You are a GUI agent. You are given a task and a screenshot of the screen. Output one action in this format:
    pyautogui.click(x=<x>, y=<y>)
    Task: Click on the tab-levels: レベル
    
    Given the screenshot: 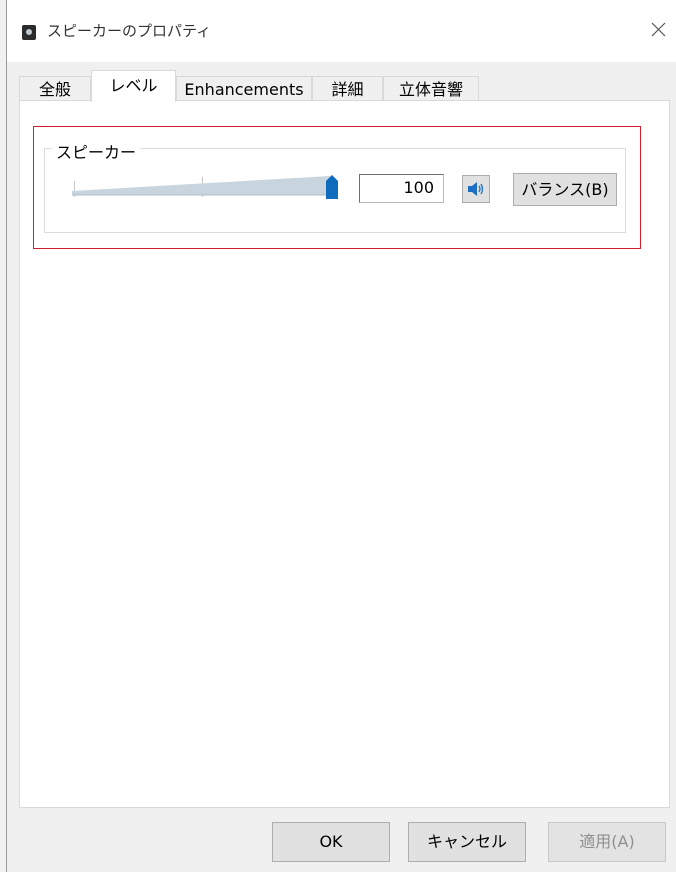 What is the action you would take?
    pyautogui.click(x=133, y=86)
    